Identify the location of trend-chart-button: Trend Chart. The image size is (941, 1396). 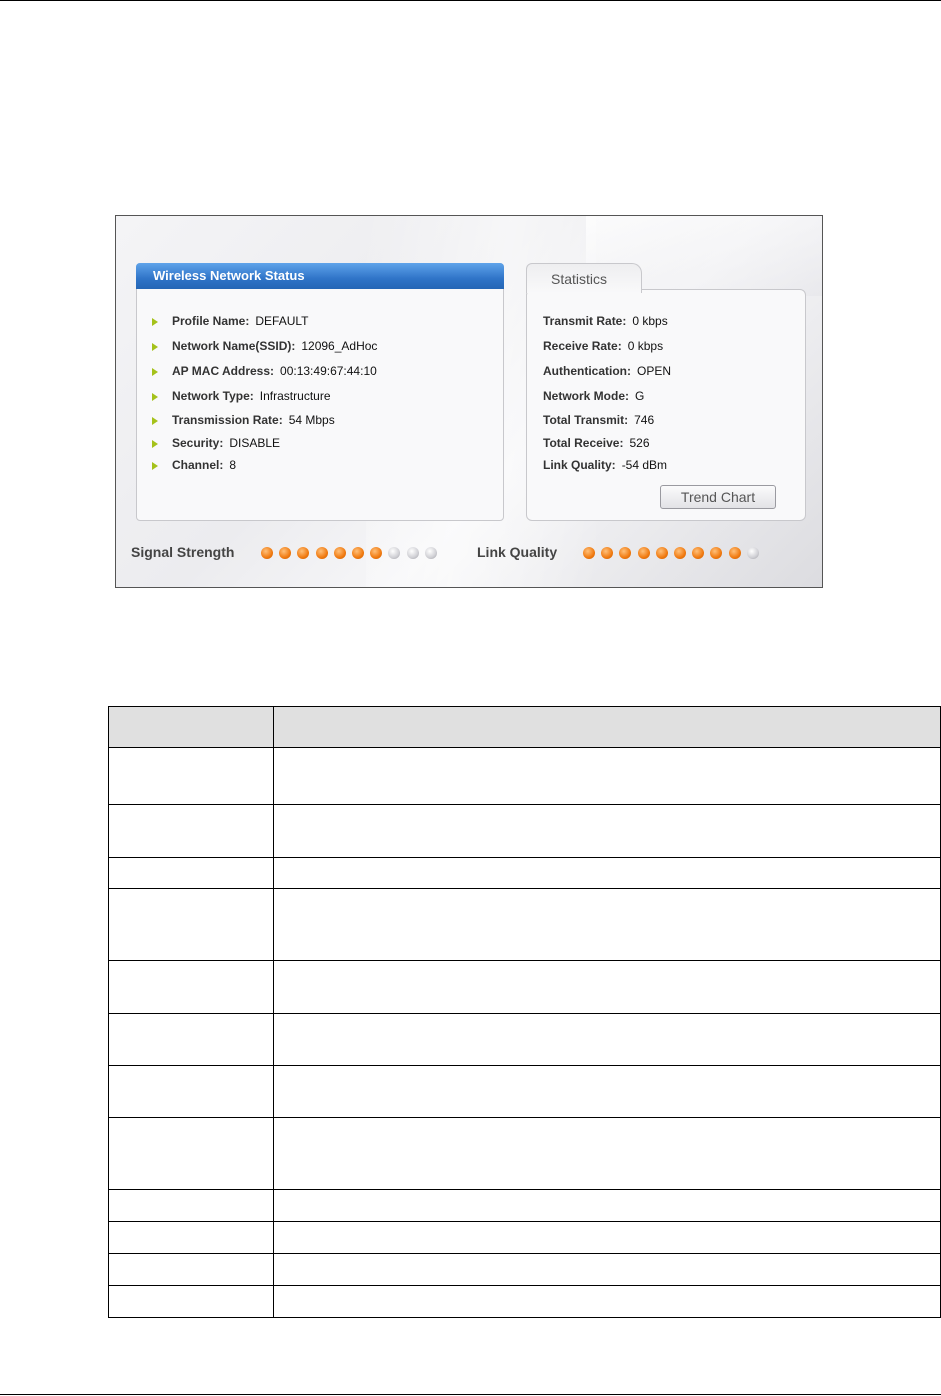
(718, 497).